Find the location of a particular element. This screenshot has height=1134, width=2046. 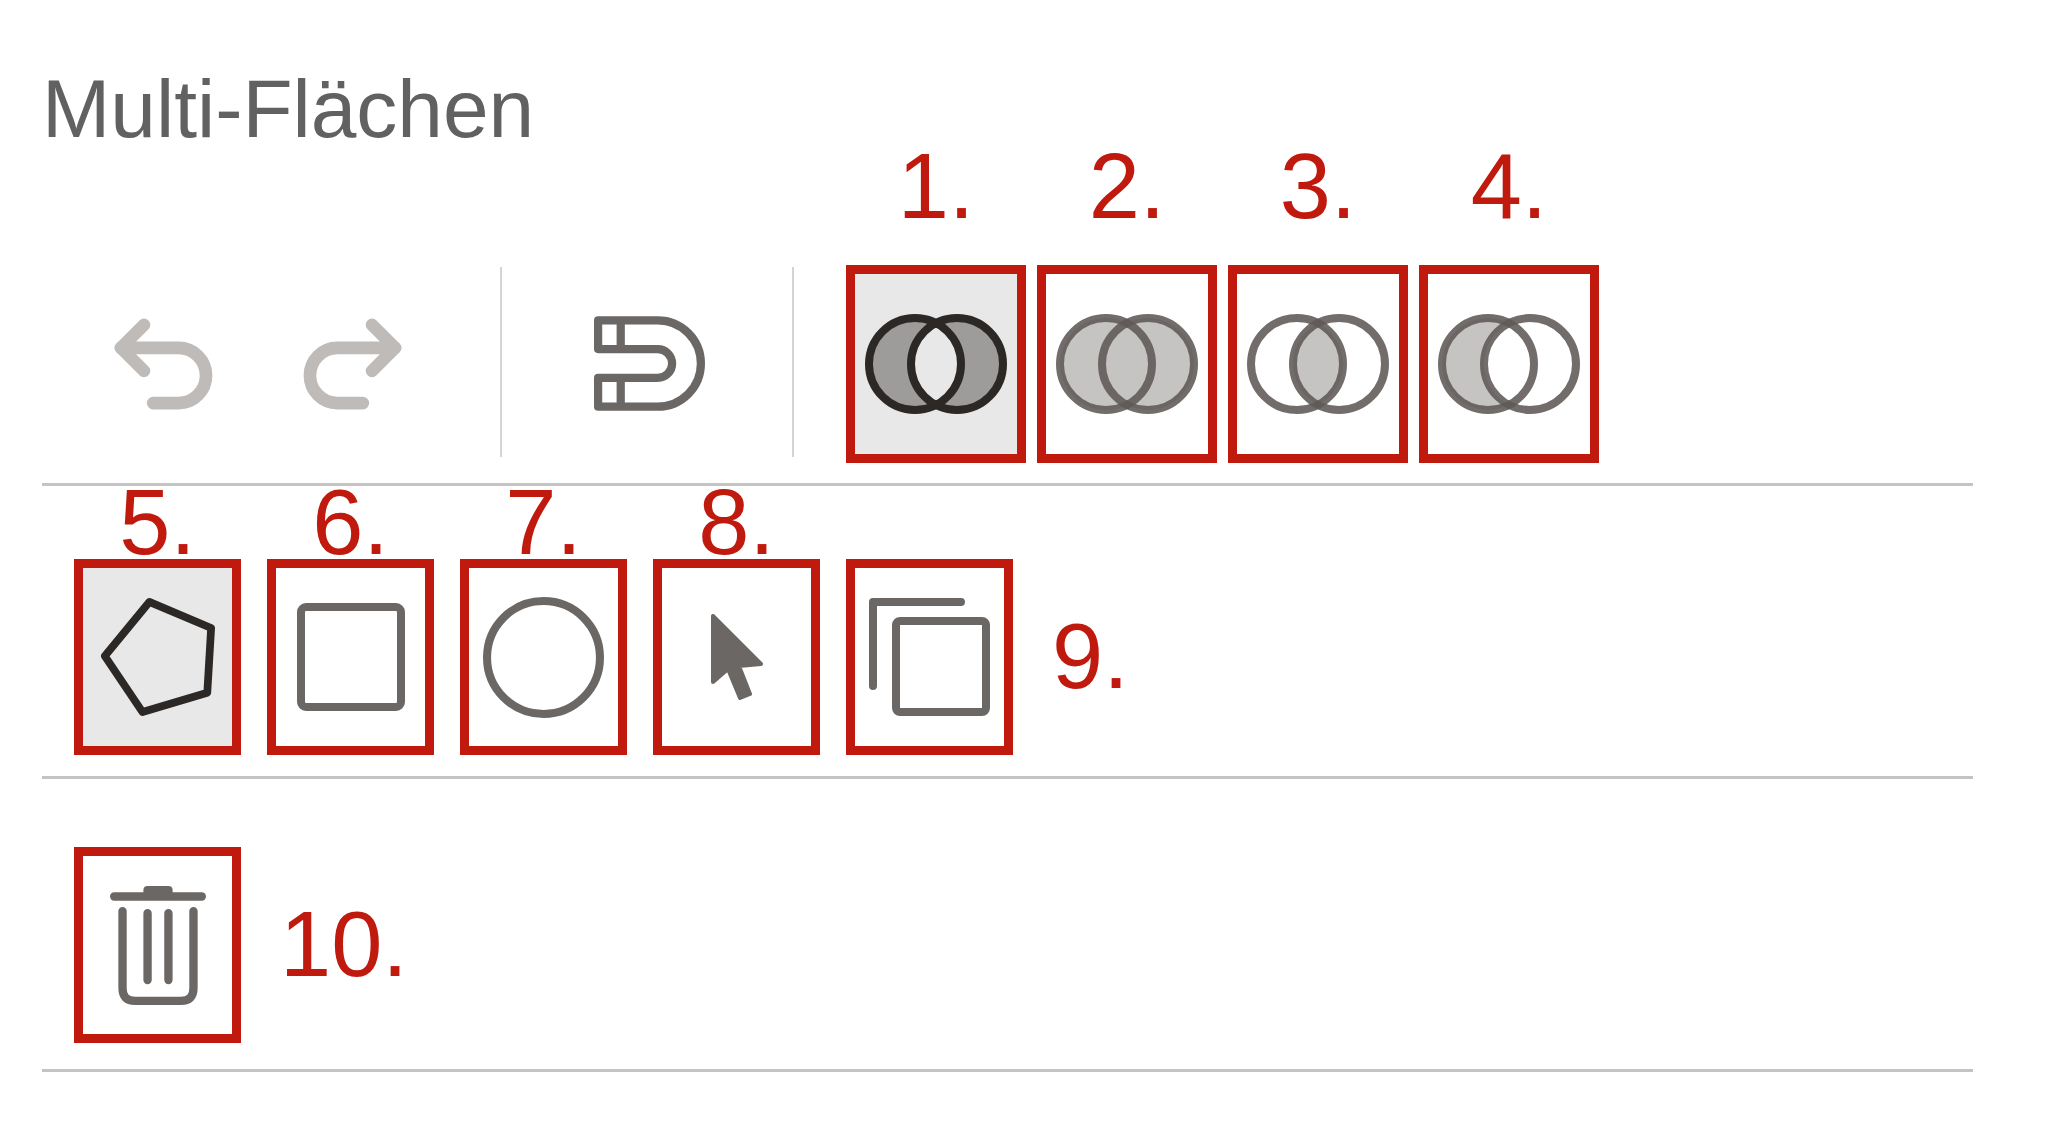

callout-number: 10. is located at coordinates (344, 945).